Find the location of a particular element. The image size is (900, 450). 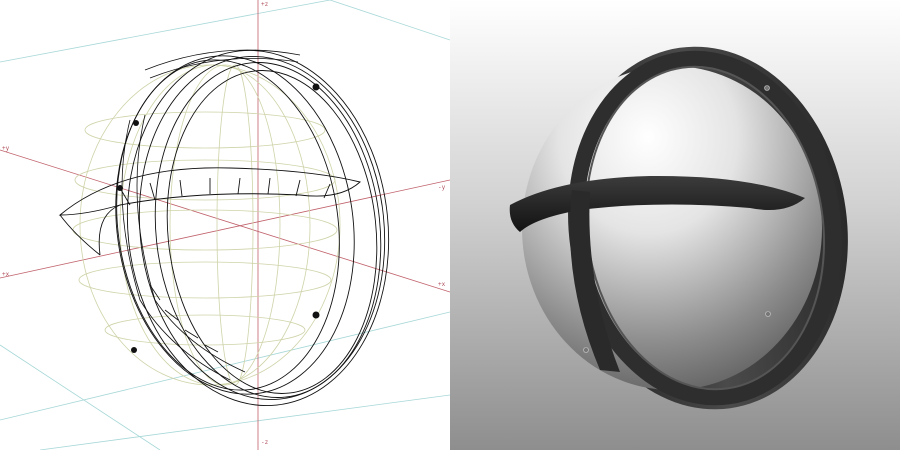

axis-label-x-right: +x is located at coordinates (442, 284).